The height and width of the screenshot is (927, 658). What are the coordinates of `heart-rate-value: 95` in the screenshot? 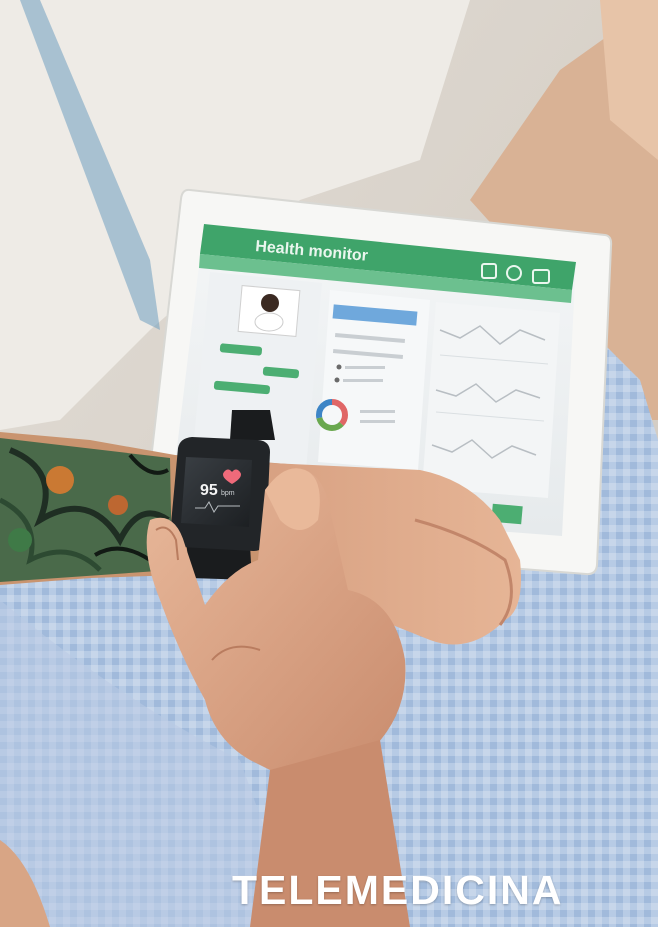 It's located at (209, 490).